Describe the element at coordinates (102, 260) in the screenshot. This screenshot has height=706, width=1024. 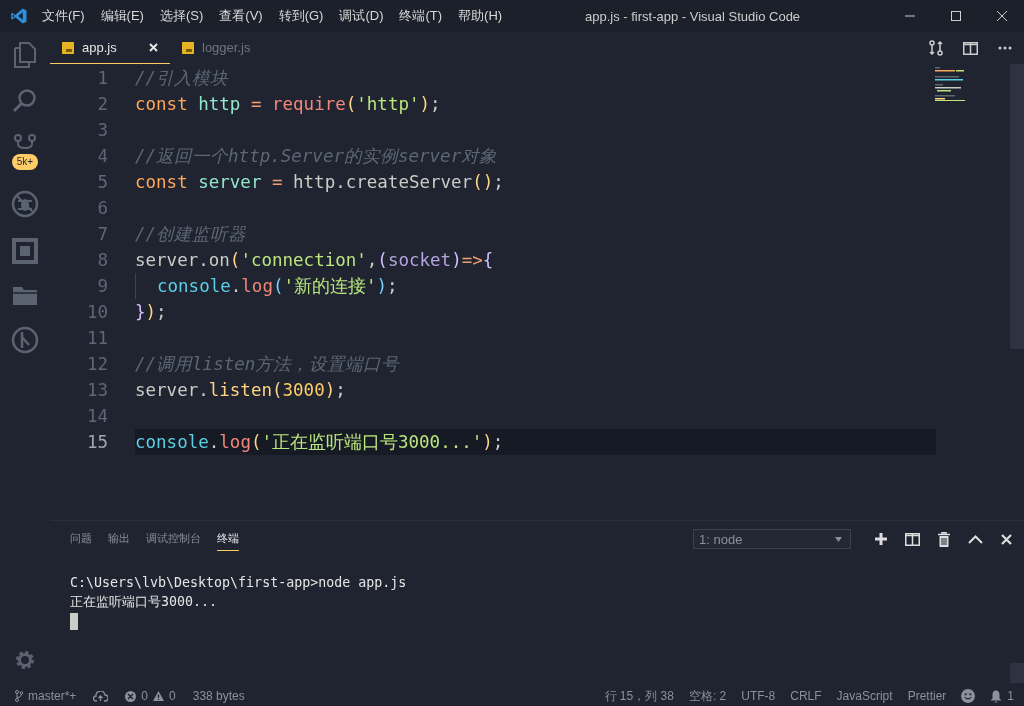
I see `line-number: 8` at that location.